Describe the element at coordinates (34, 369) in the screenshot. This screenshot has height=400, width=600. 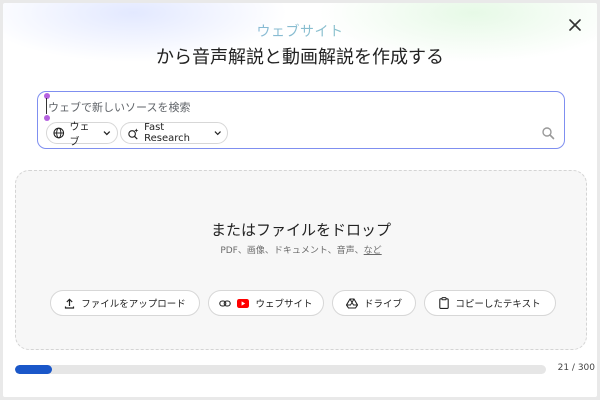
I see `source-limit-progress-fill` at that location.